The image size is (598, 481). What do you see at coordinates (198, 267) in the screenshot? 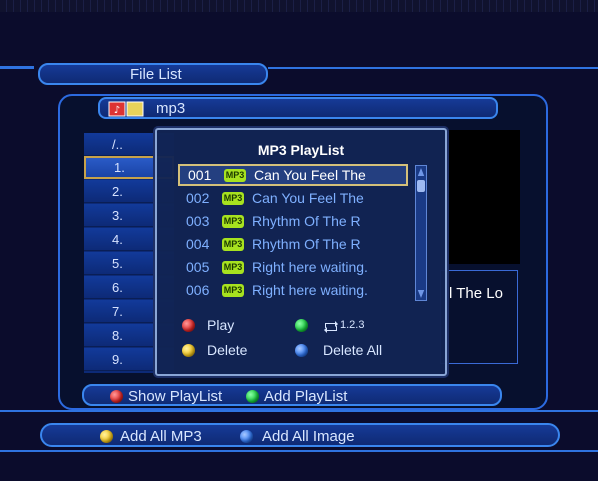
I see `playlist-item-number: 005` at bounding box center [198, 267].